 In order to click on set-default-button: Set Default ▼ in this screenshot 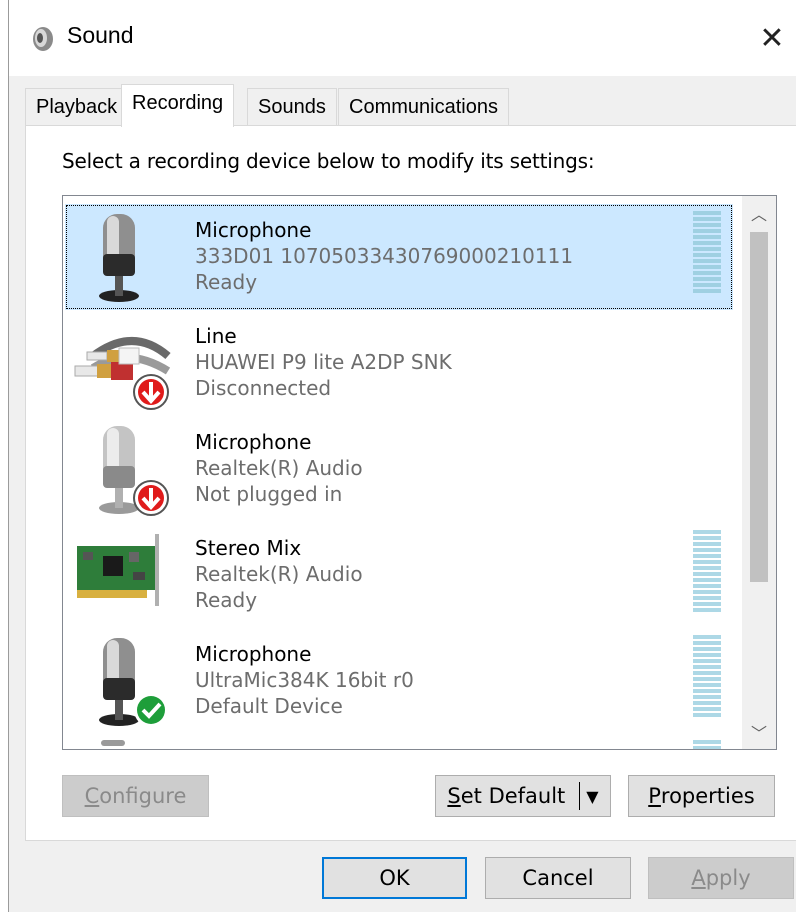, I will do `click(523, 796)`.